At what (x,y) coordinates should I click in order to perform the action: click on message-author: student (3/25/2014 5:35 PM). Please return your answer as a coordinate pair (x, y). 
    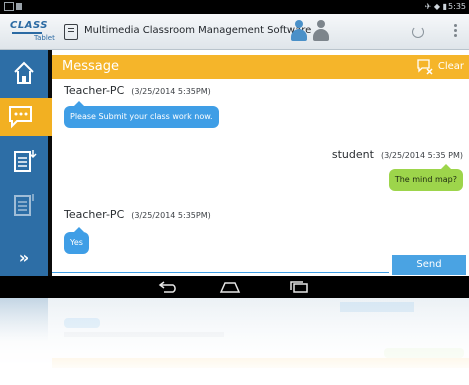
    Looking at the image, I should click on (397, 154).